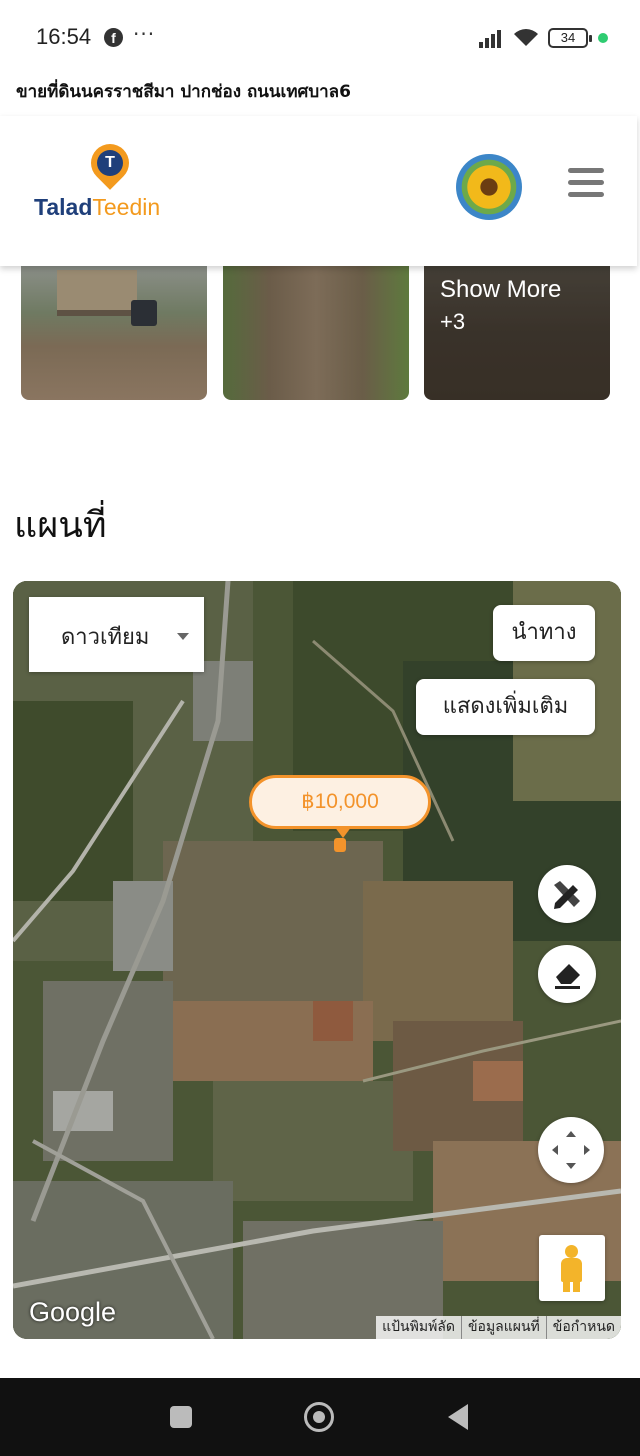 This screenshot has height=1456, width=640. Describe the element at coordinates (340, 845) in the screenshot. I see `location-pin-icon` at that location.